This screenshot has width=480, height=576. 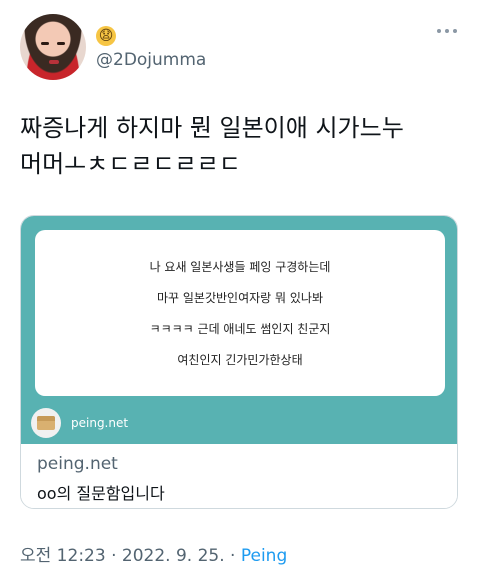 I want to click on image-site-name: peing.net, so click(x=100, y=423).